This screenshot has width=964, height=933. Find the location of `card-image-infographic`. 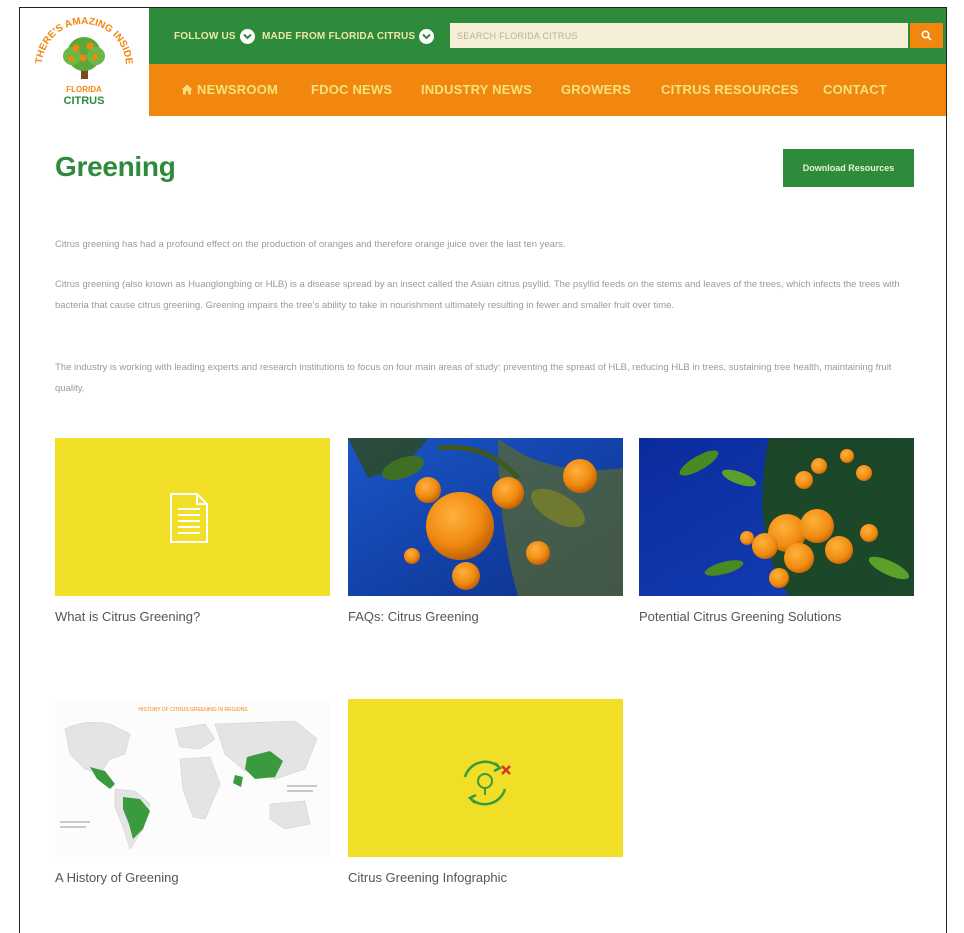

card-image-infographic is located at coordinates (485, 778).